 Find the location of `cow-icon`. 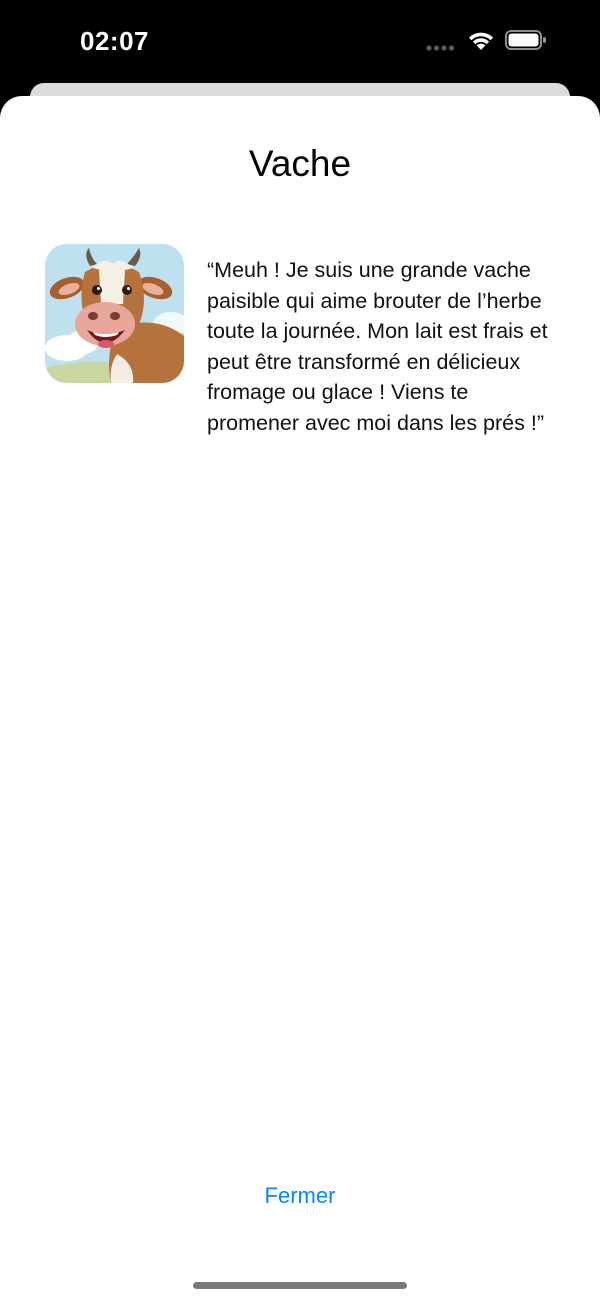

cow-icon is located at coordinates (114, 313).